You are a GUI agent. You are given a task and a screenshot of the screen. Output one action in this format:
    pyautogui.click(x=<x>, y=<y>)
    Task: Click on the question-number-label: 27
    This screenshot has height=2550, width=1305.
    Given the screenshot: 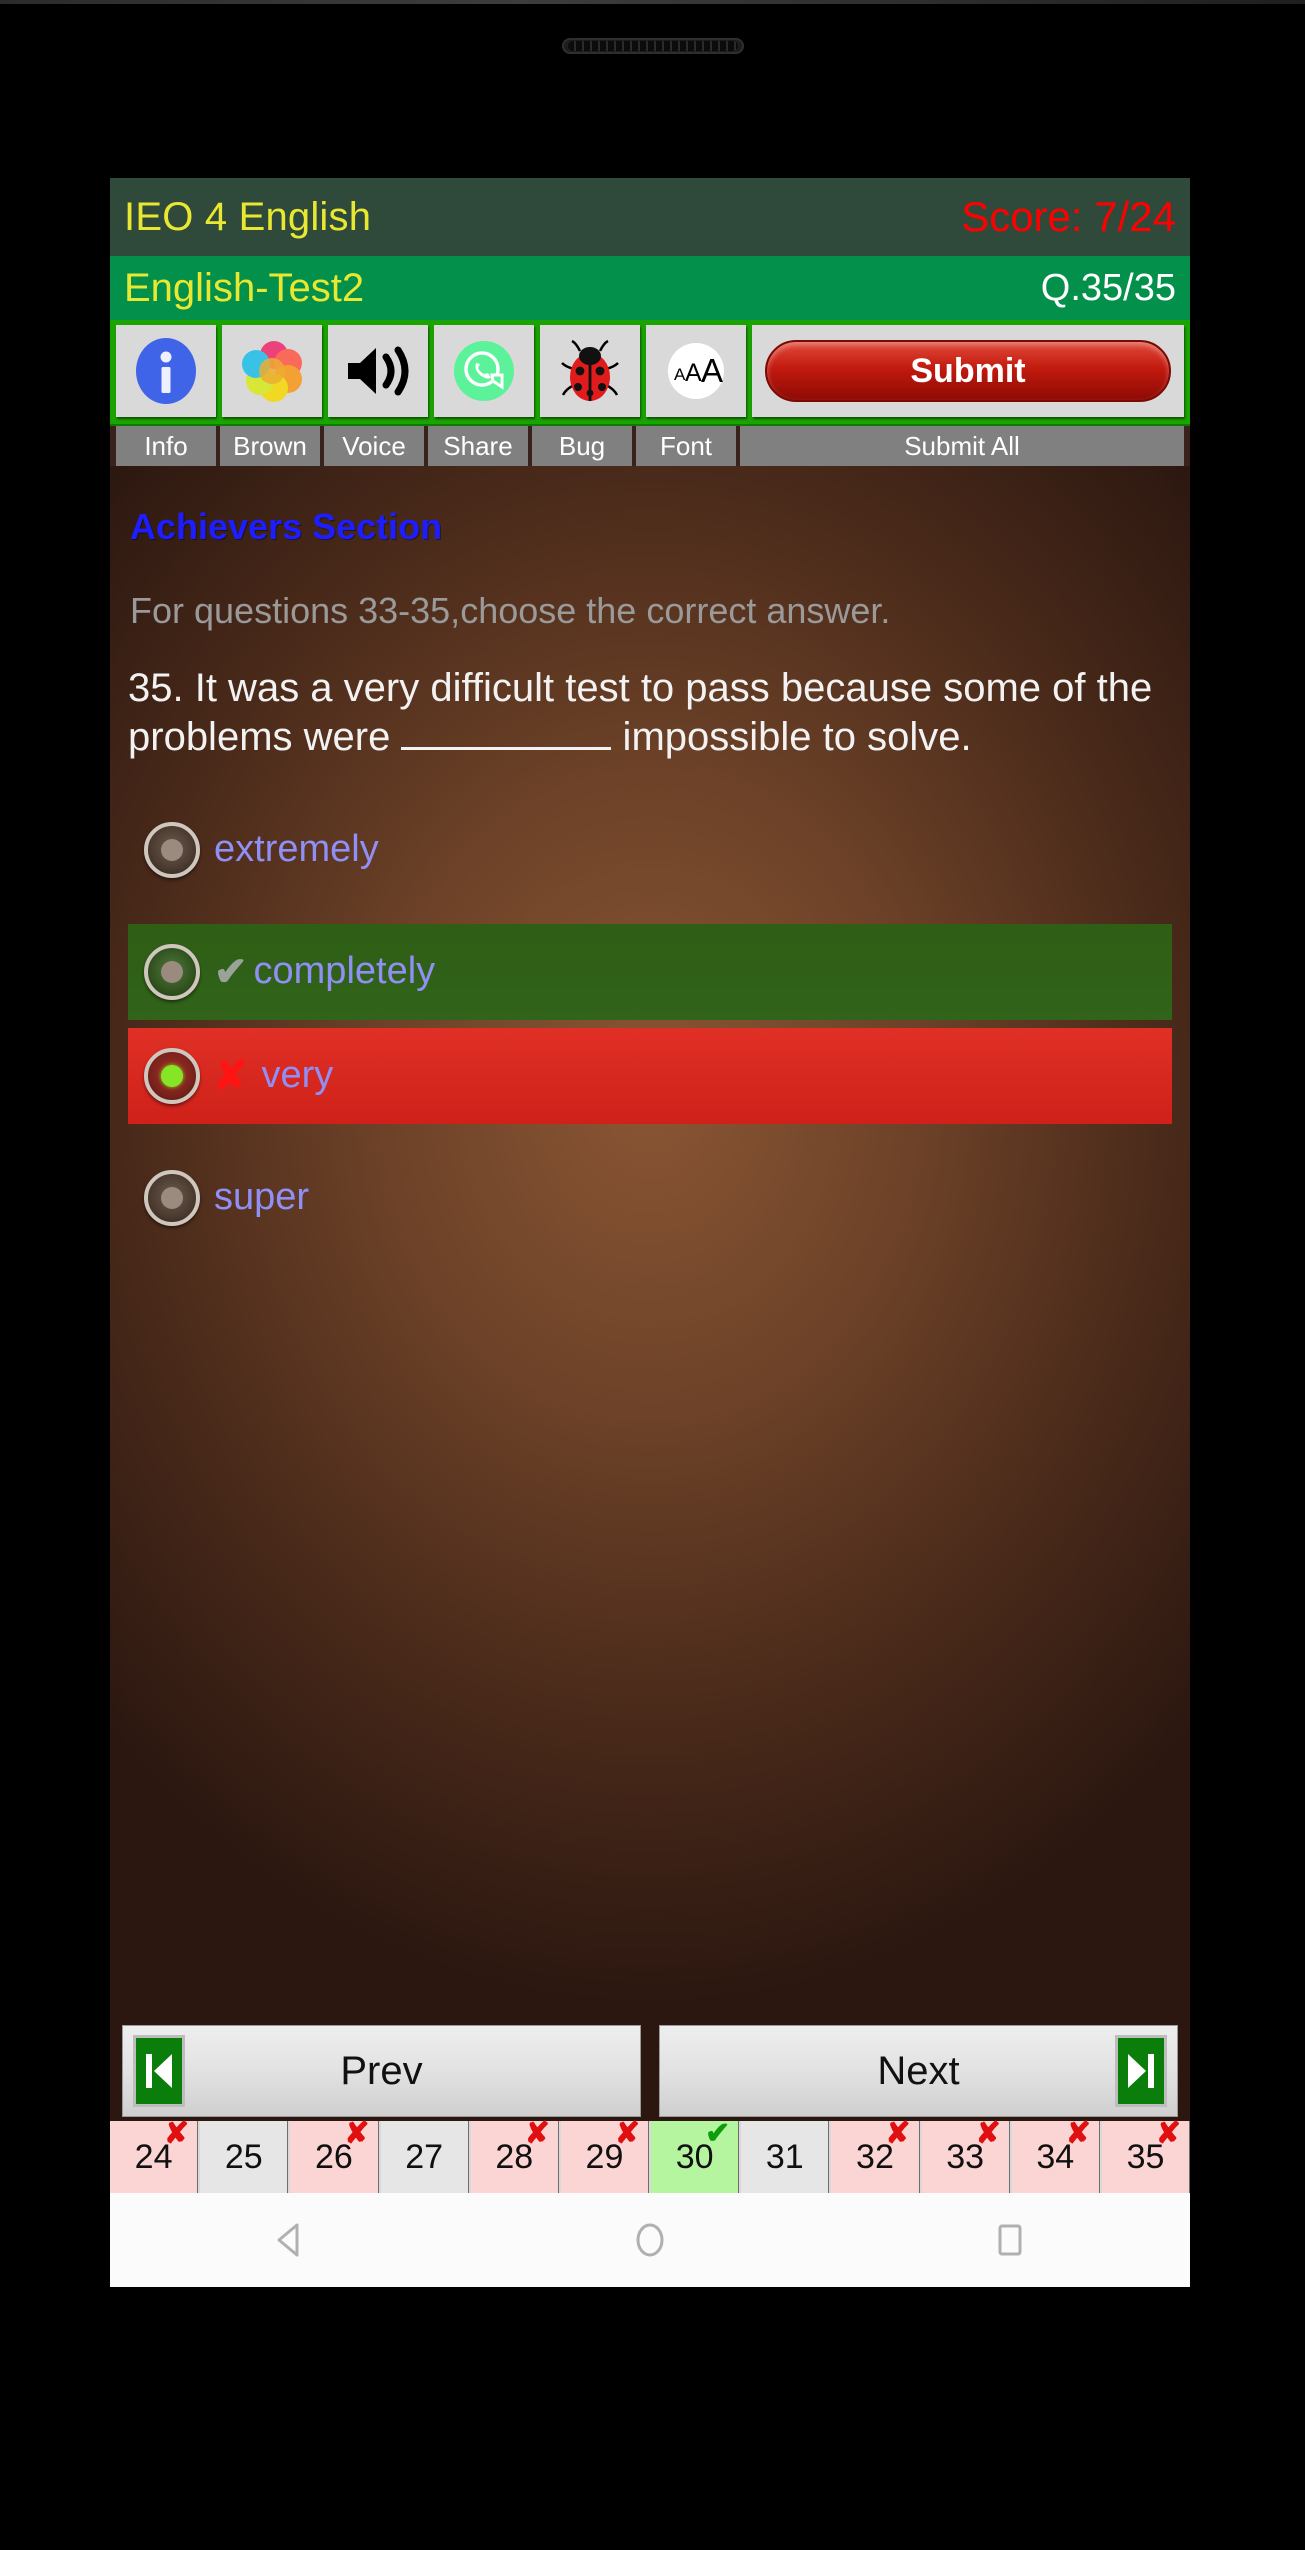 What is the action you would take?
    pyautogui.click(x=424, y=2156)
    